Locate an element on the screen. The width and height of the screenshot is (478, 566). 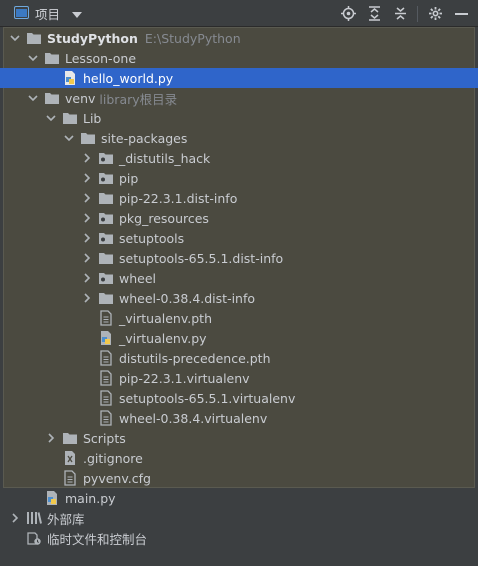
tree-item-label: StudyPython is located at coordinates (92, 38).